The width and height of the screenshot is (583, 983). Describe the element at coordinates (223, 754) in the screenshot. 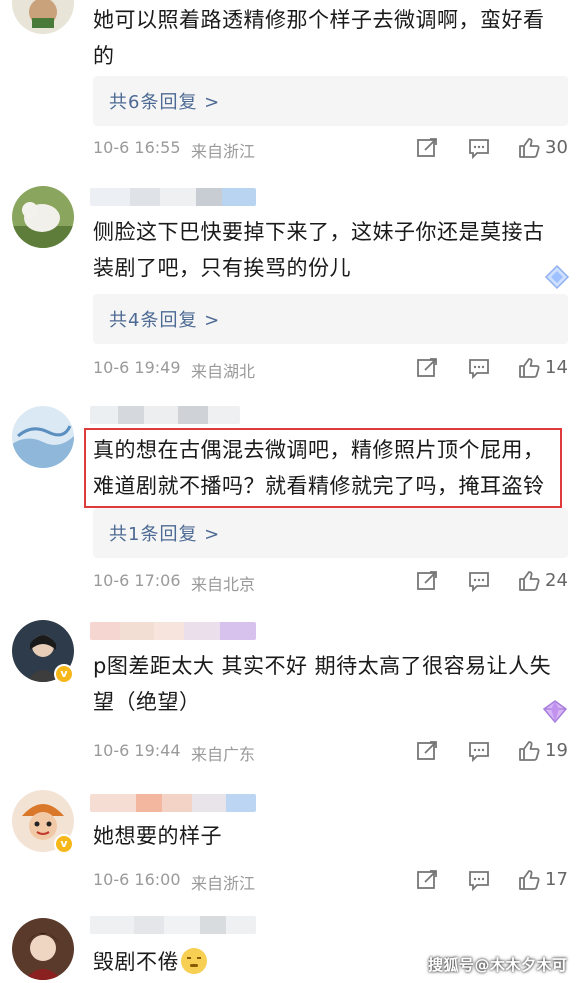

I see `comment-location: 来自广东` at that location.